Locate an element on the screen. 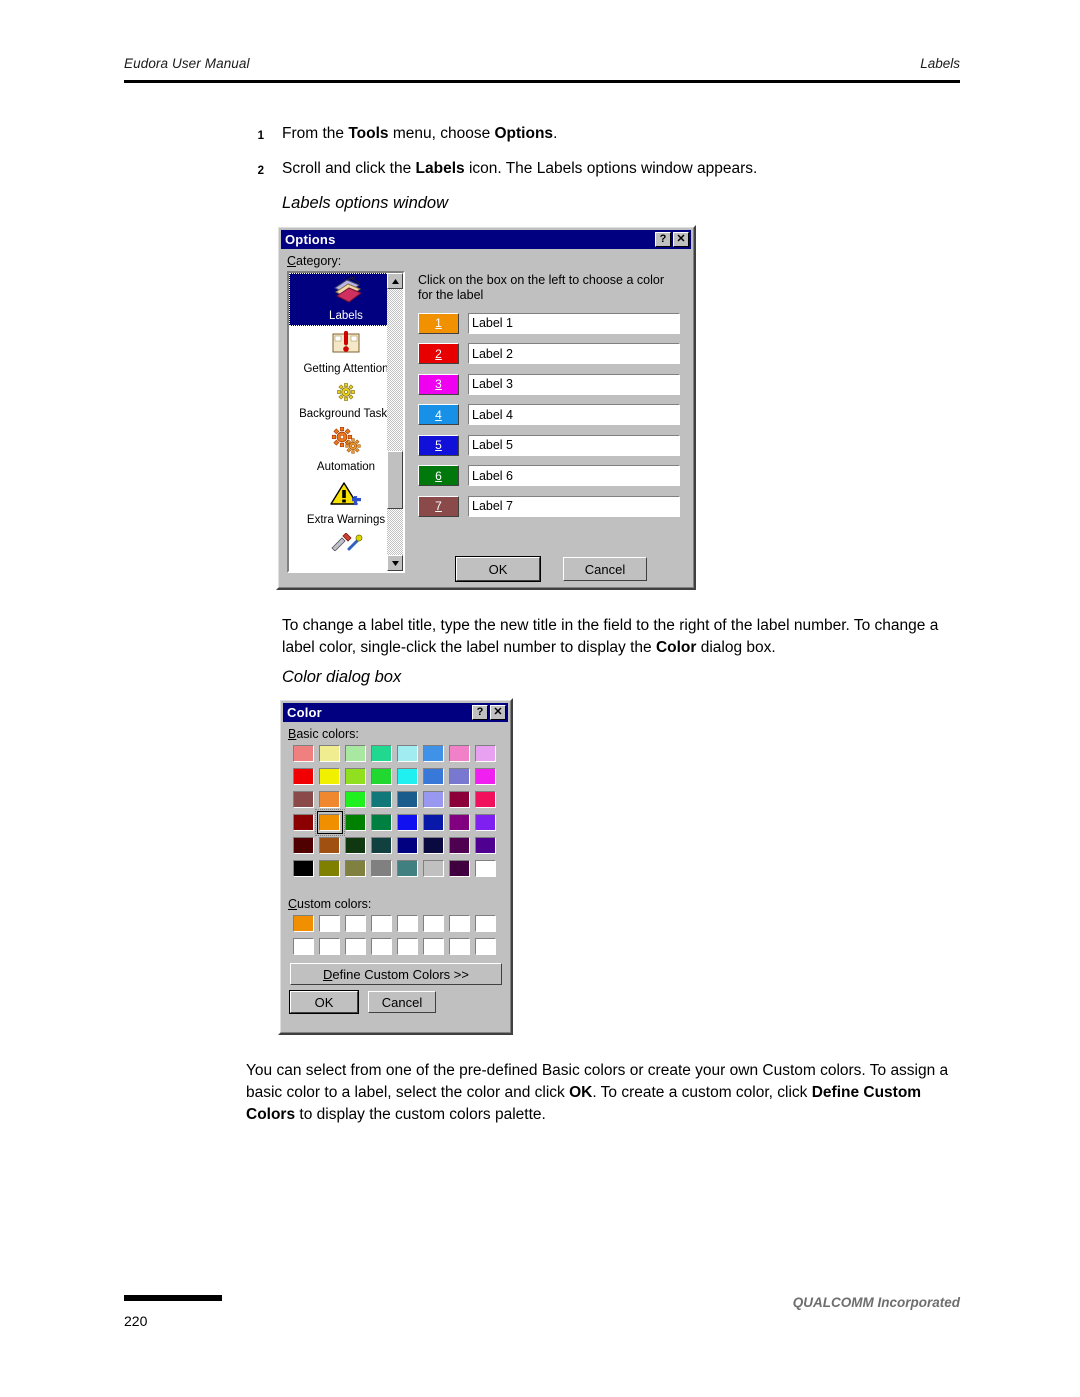 This screenshot has width=1080, height=1397. custom-color-swatch-r0c1 is located at coordinates (329, 923).